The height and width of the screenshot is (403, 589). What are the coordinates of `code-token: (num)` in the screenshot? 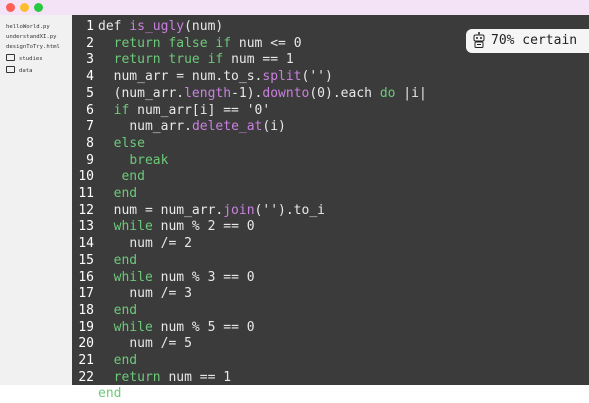 It's located at (204, 26).